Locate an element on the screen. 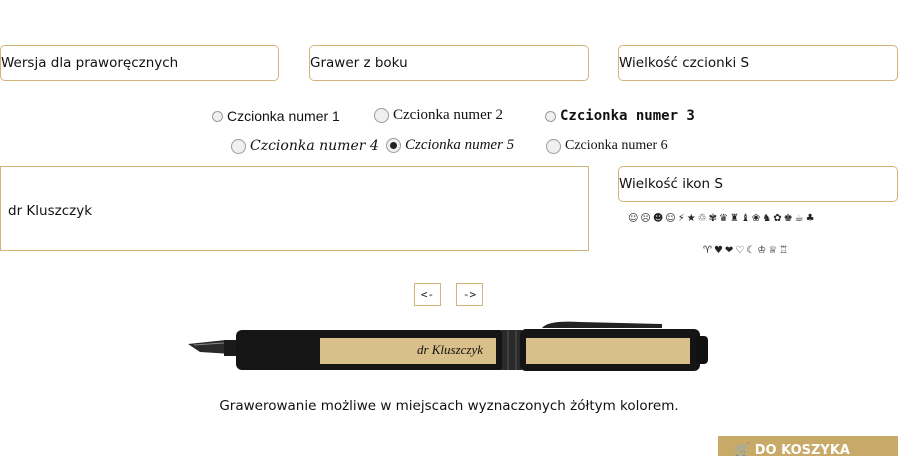 The height and width of the screenshot is (456, 898). add-to-cart-button: 🛒 DO KOSZYKA is located at coordinates (808, 446).